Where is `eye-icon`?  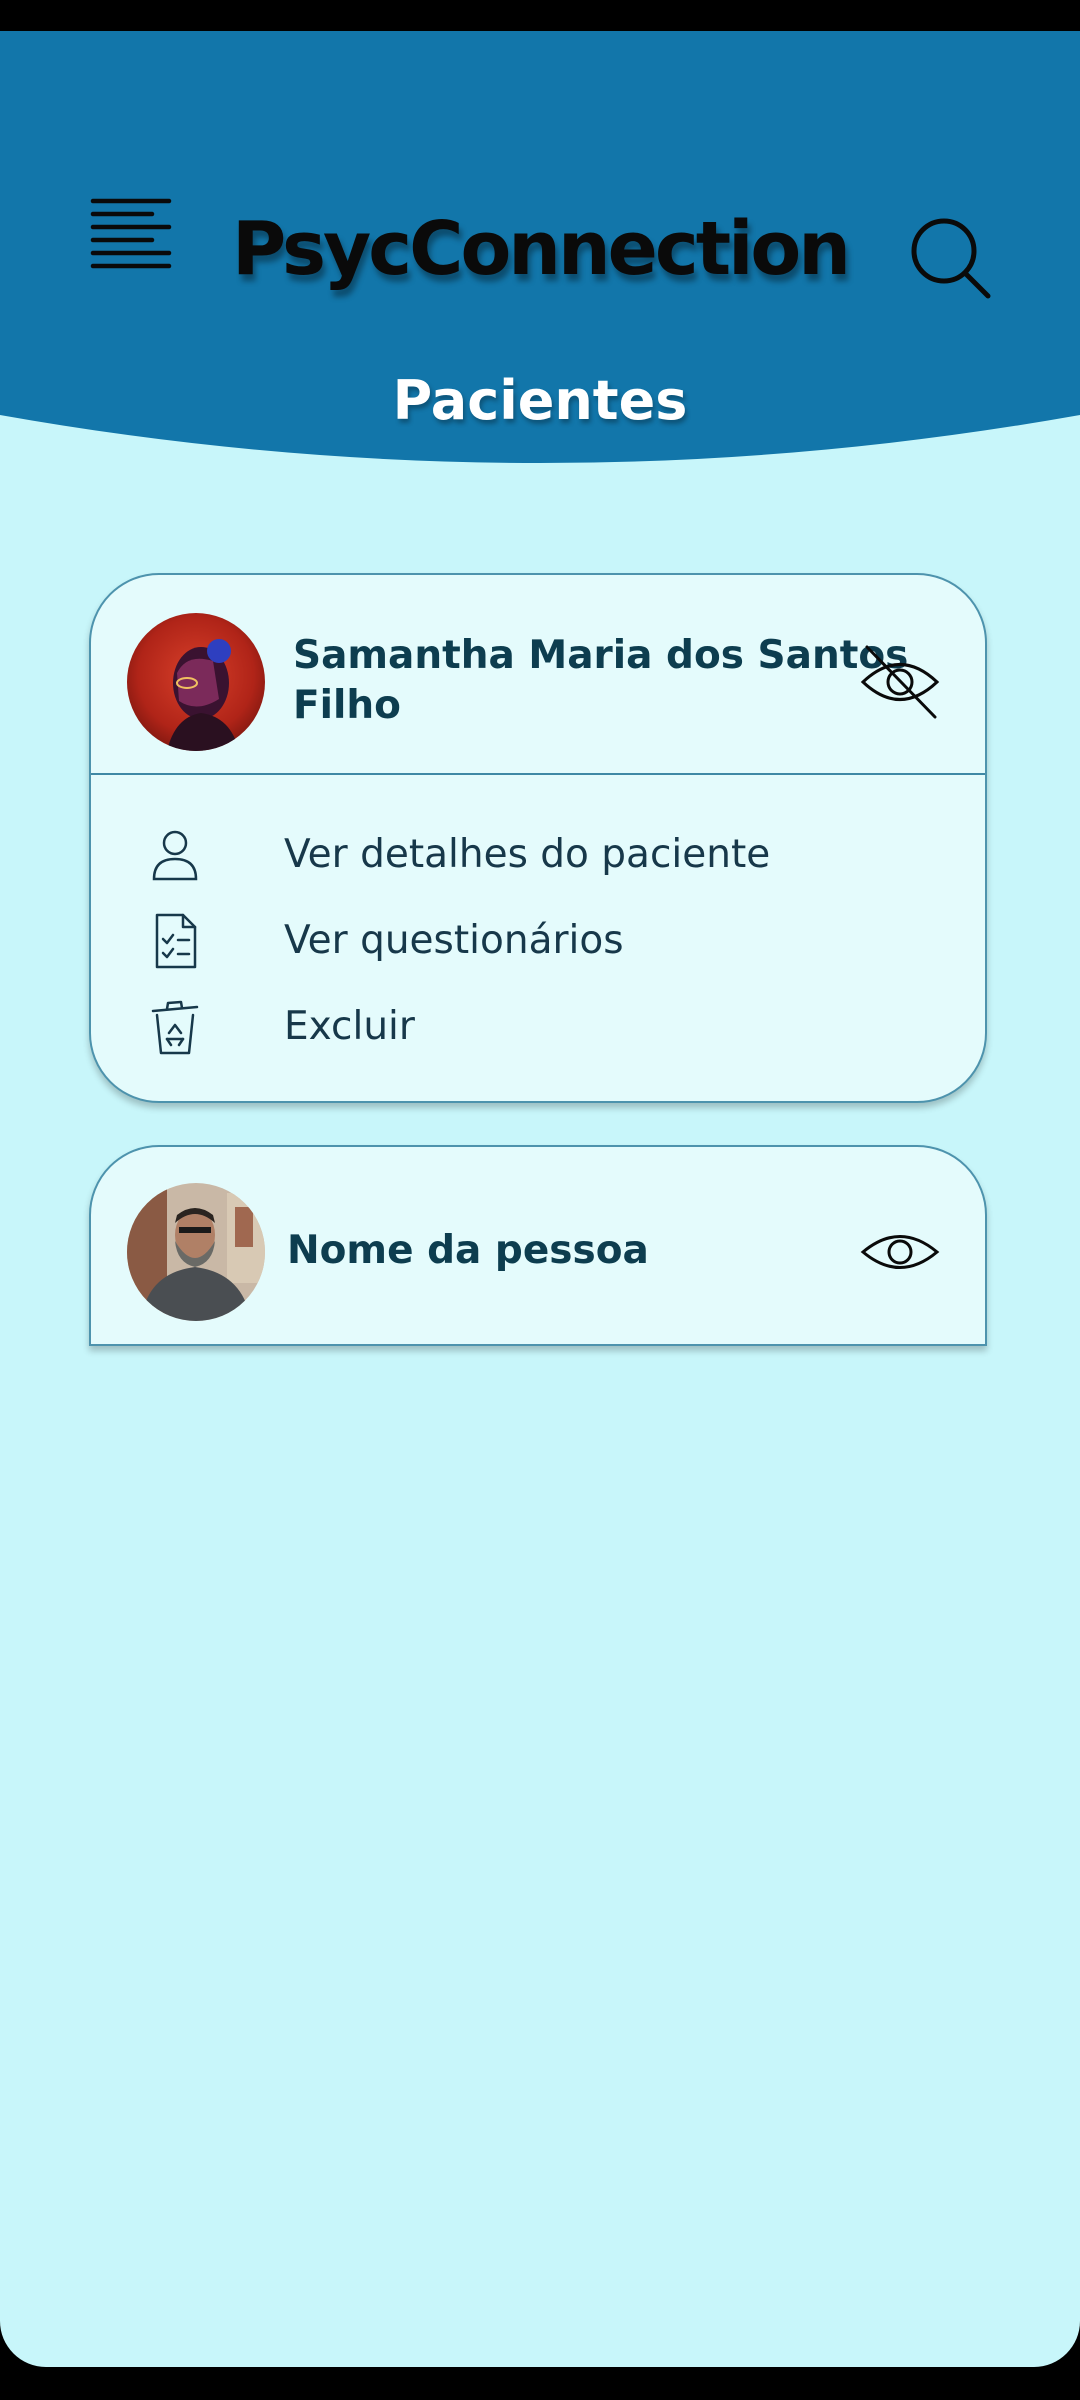
eye-icon is located at coordinates (900, 1252).